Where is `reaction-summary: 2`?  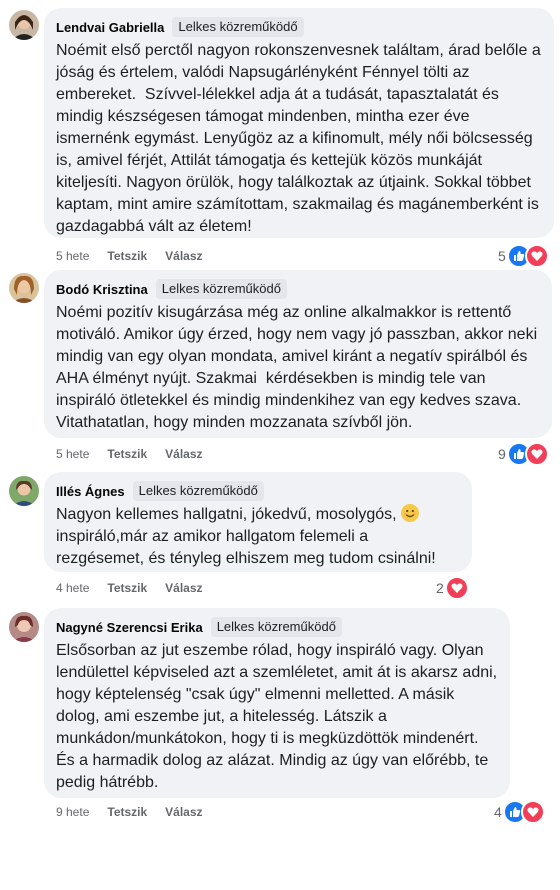
reaction-summary: 2 is located at coordinates (452, 588).